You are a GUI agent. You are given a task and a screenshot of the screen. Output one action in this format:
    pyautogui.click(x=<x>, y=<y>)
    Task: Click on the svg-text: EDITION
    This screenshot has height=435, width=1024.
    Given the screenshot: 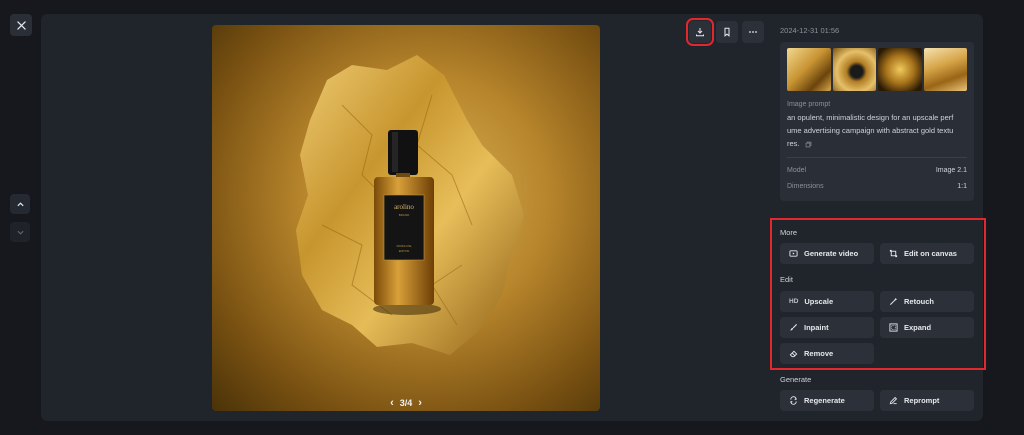 What is the action you would take?
    pyautogui.click(x=404, y=251)
    